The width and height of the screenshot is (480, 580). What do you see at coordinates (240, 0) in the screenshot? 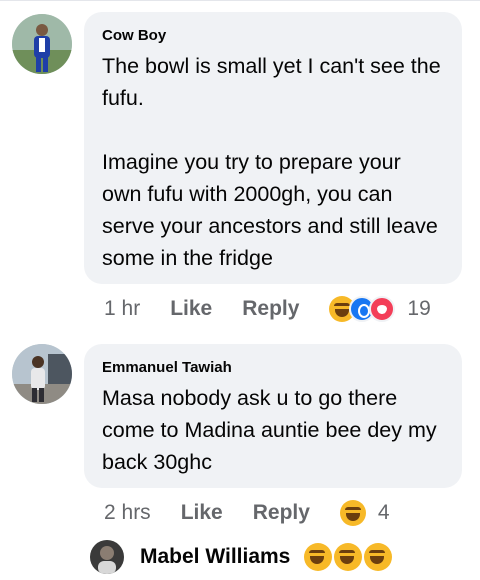
I see `top-divider` at bounding box center [240, 0].